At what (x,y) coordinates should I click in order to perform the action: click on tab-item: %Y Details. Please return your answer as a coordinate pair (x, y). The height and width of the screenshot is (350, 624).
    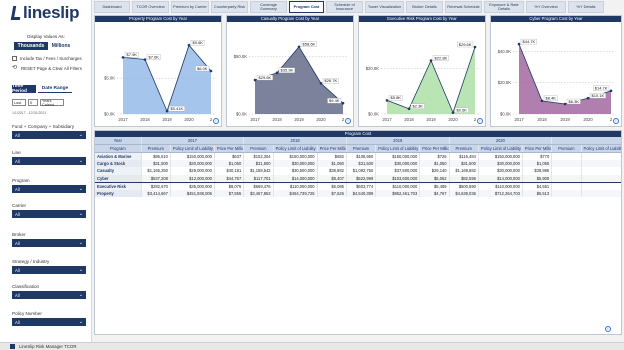
    Looking at the image, I should click on (586, 7).